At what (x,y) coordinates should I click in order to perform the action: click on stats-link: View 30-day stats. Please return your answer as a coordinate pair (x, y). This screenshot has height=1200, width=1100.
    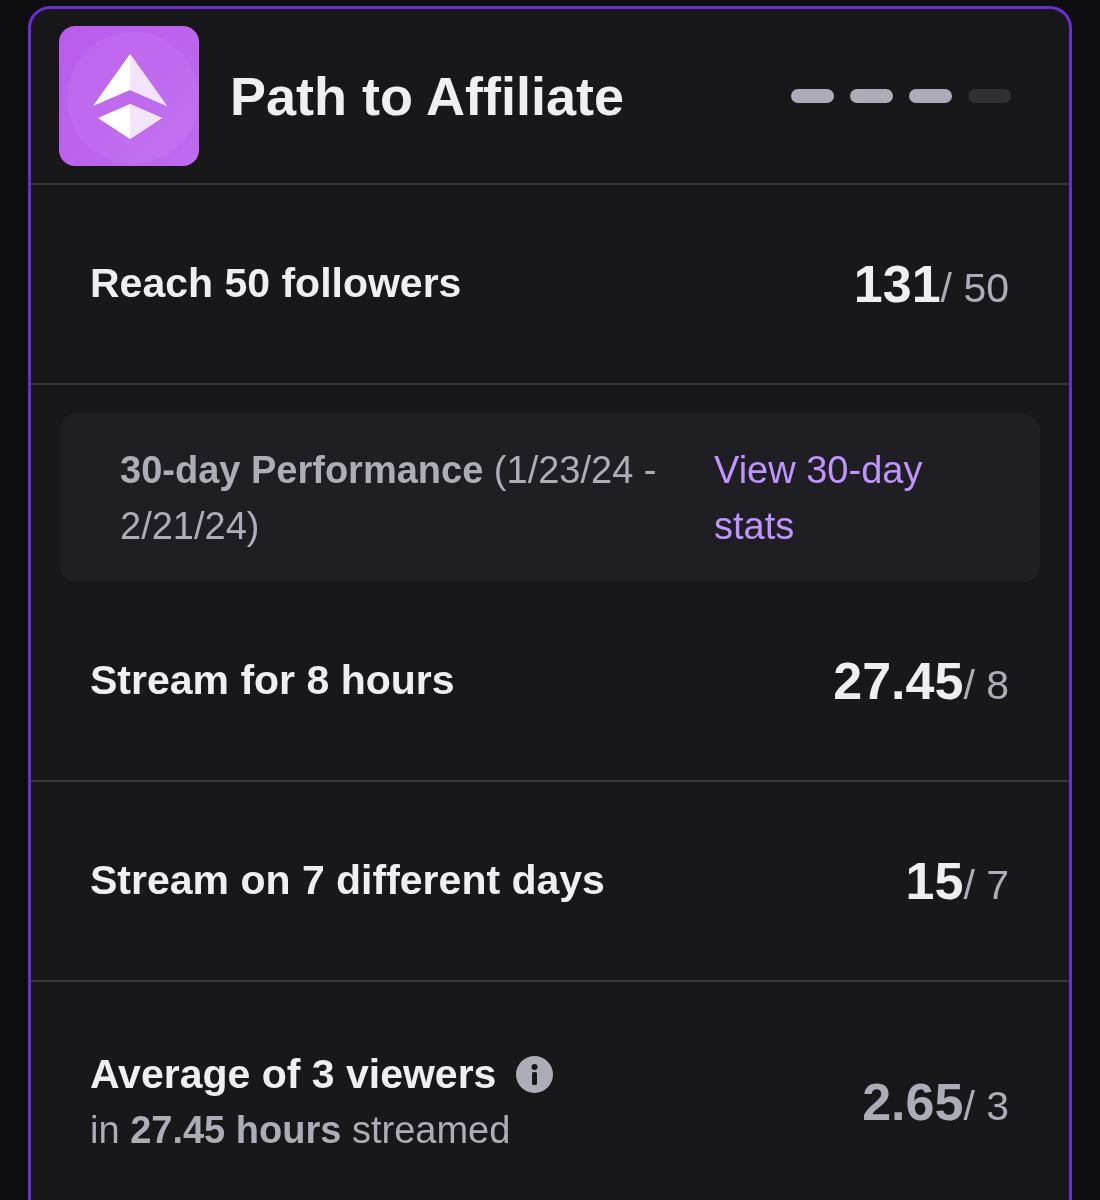
    Looking at the image, I should click on (839, 498).